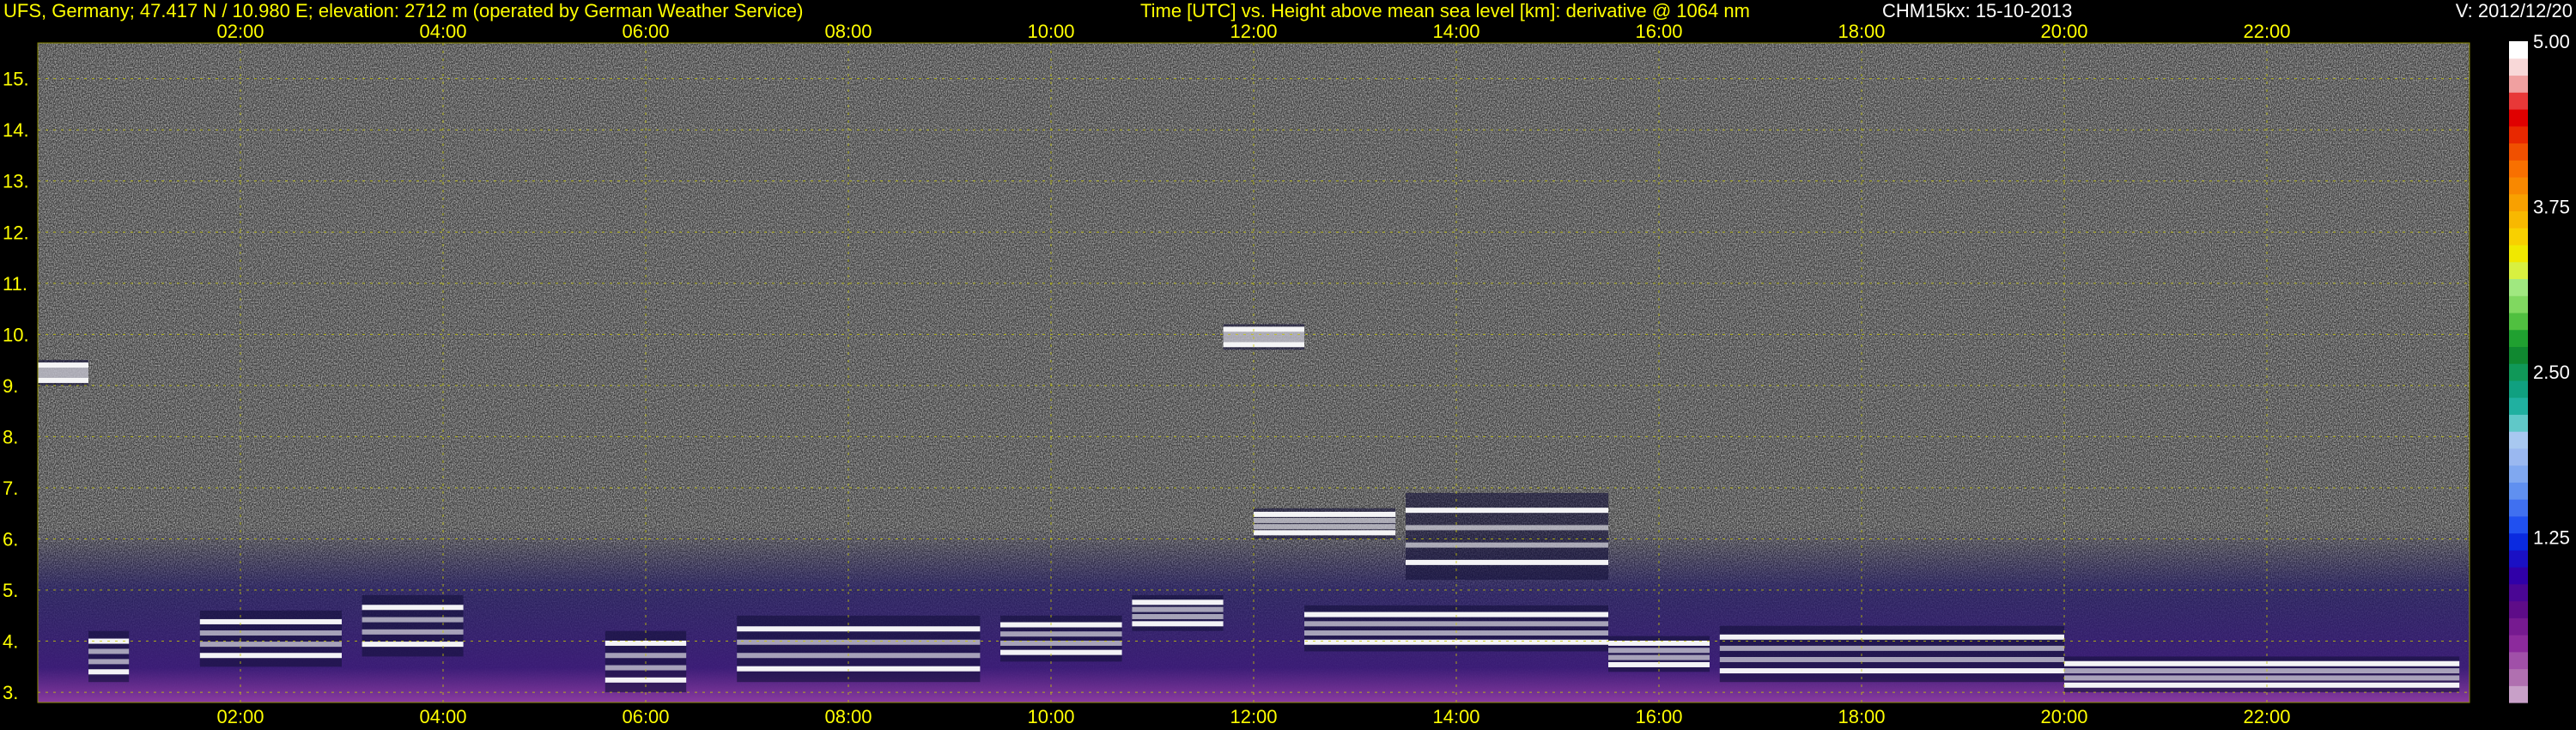 This screenshot has width=2576, height=730. I want to click on x-tick-label-bottom: 16:00, so click(1658, 716).